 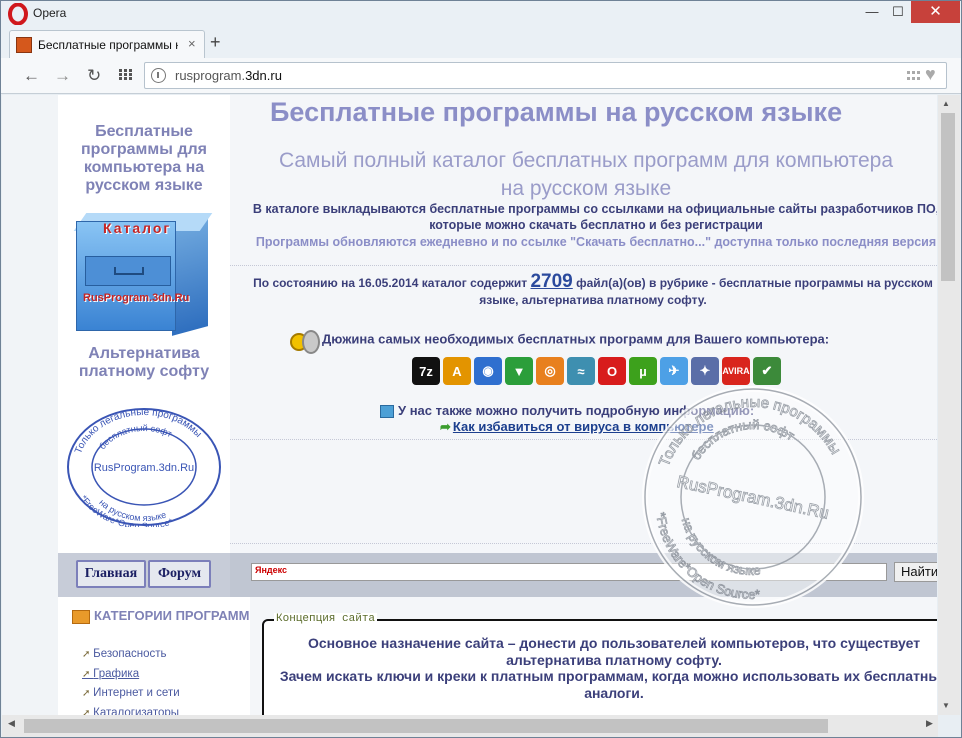 What do you see at coordinates (131, 655) in the screenshot?
I see `category-item: Безопасность` at bounding box center [131, 655].